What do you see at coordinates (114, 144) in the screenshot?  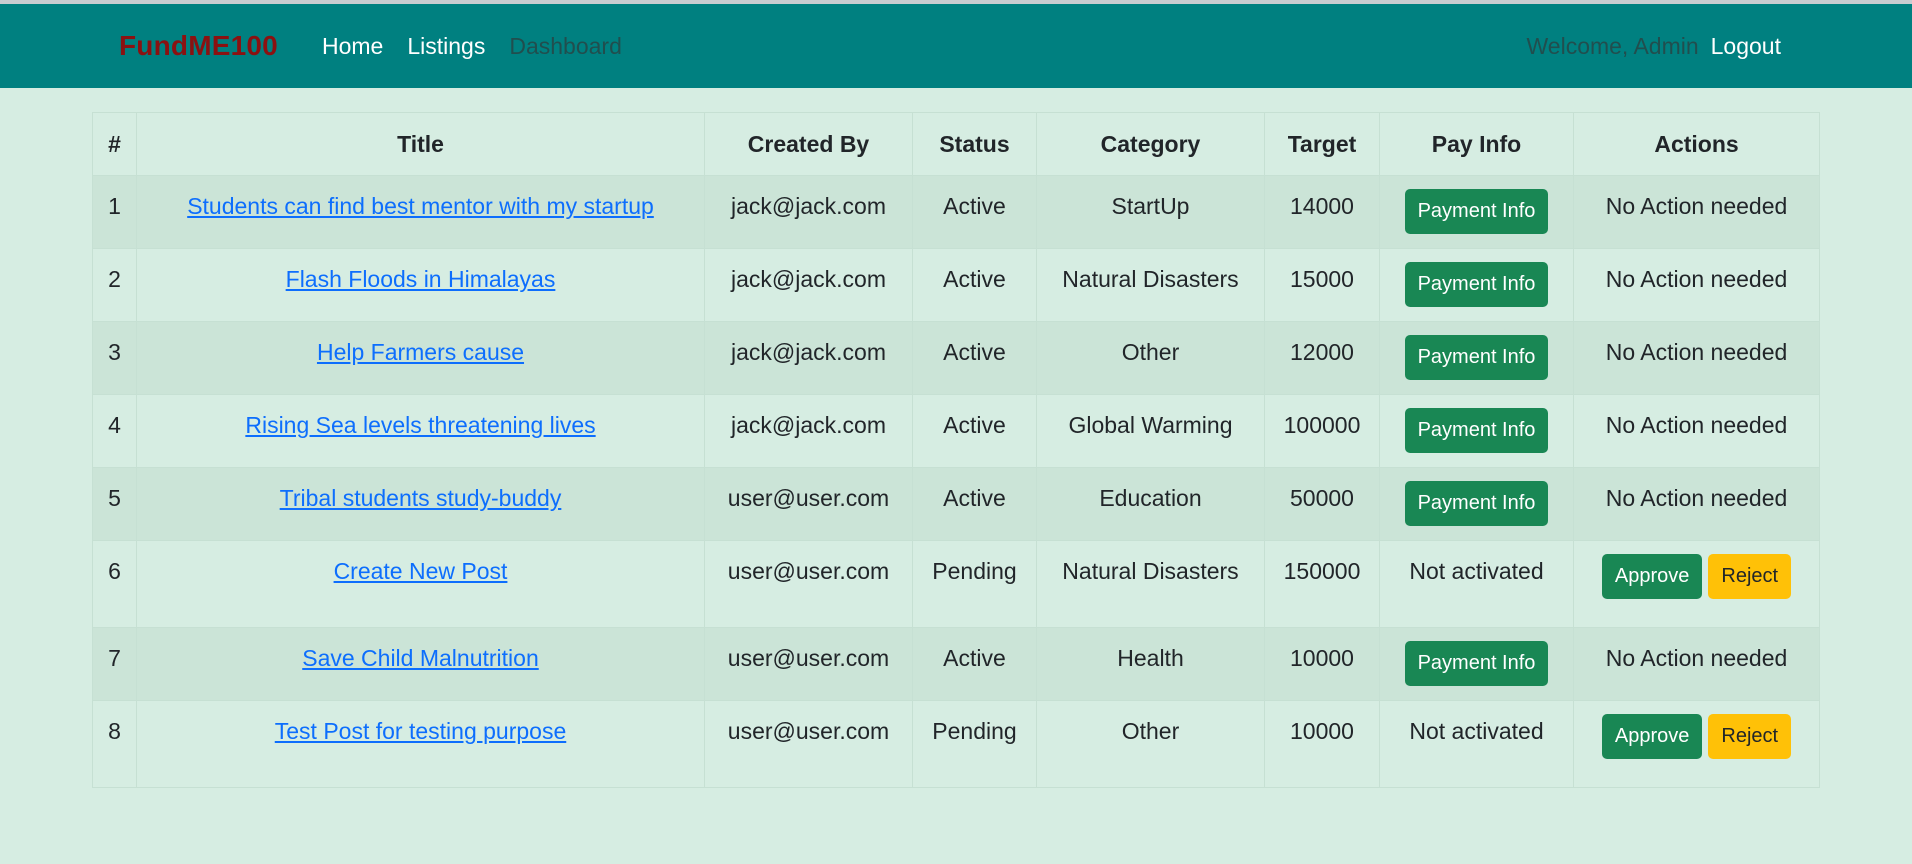 I see `column-header-number: #` at bounding box center [114, 144].